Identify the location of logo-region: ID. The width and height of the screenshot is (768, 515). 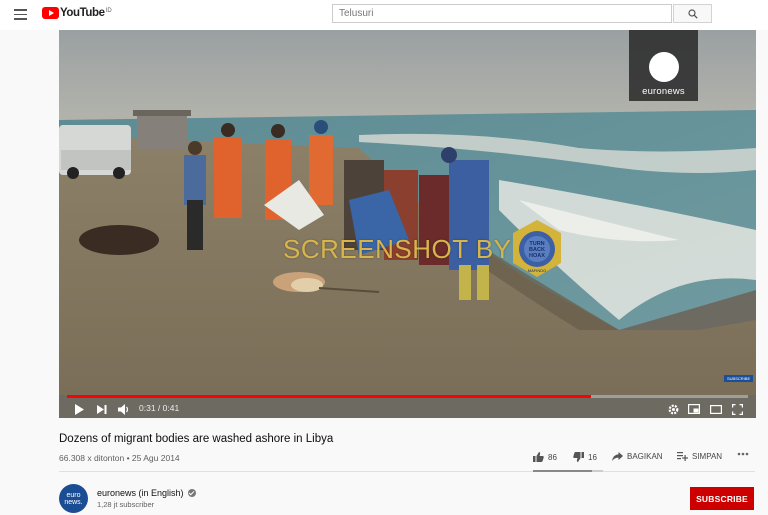
(108, 11).